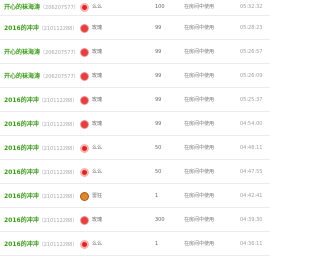 The height and width of the screenshot is (259, 320). I want to click on timestamp: 04:54:00, so click(251, 124).